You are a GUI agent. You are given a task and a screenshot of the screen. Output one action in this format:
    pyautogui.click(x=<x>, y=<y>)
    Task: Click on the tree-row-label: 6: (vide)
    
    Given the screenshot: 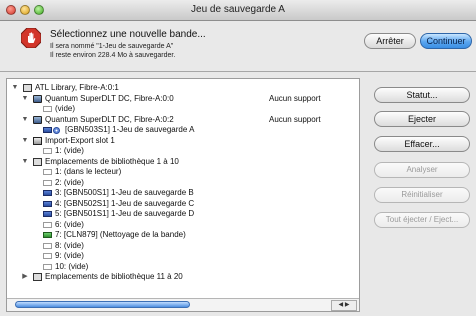 What is the action you would take?
    pyautogui.click(x=69, y=224)
    